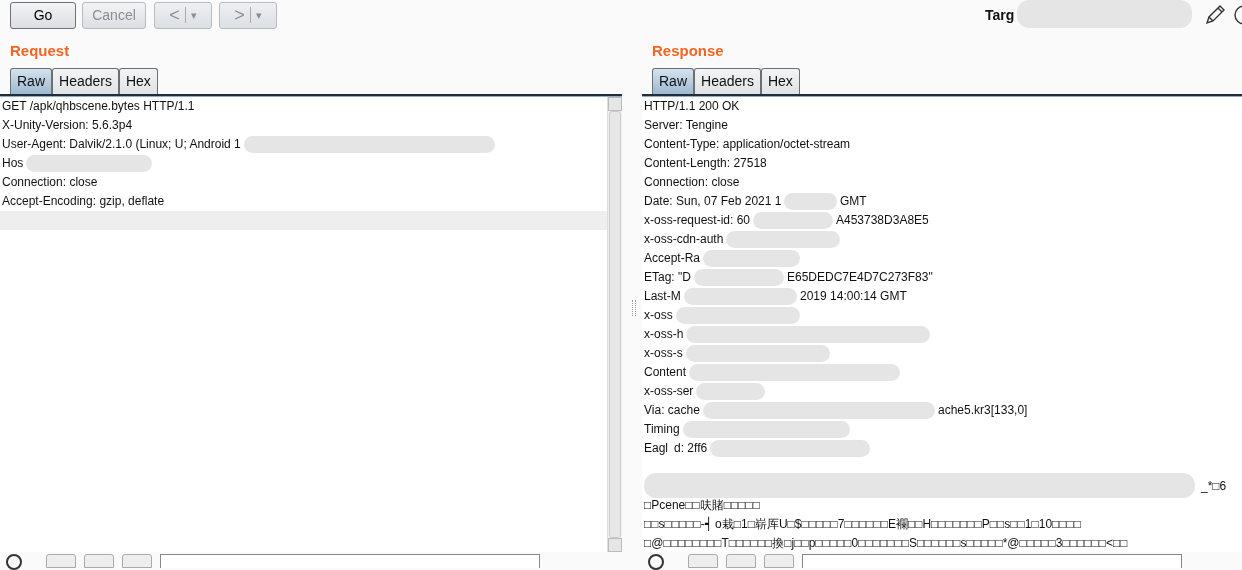  Describe the element at coordinates (667, 277) in the screenshot. I see `text-line: ETag: "D` at that location.